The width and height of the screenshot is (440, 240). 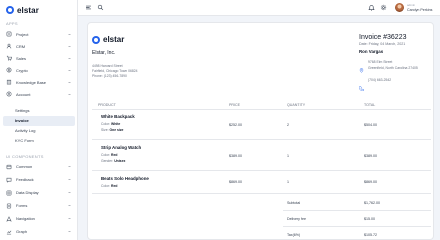 I want to click on sidebar-item-label: Crypto, so click(x=22, y=70).